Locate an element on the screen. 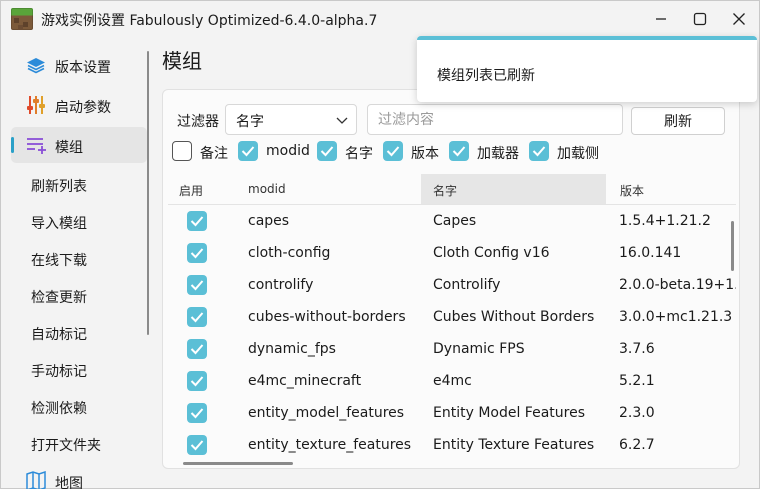 The image size is (760, 489). cell-modid: dynamic_fps is located at coordinates (292, 349).